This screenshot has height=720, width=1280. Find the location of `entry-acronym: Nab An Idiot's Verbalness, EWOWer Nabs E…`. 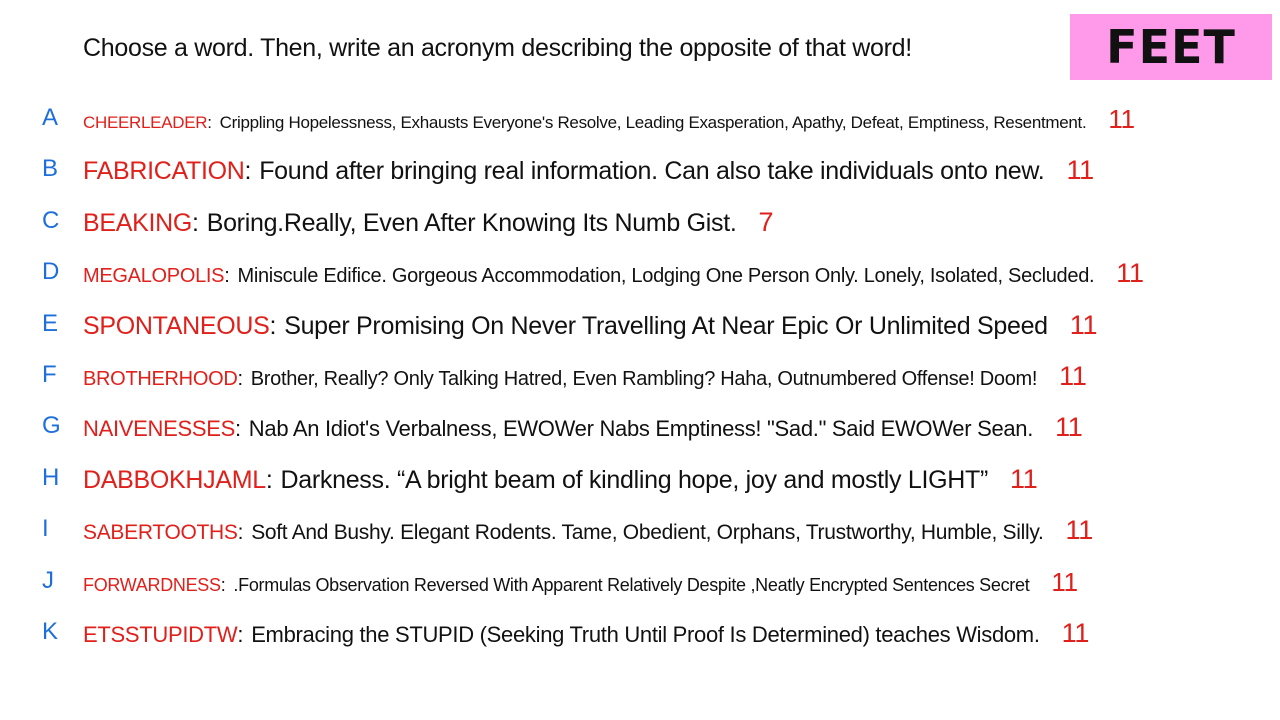

entry-acronym: Nab An Idiot's Verbalness, EWOWer Nabs E… is located at coordinates (641, 429).